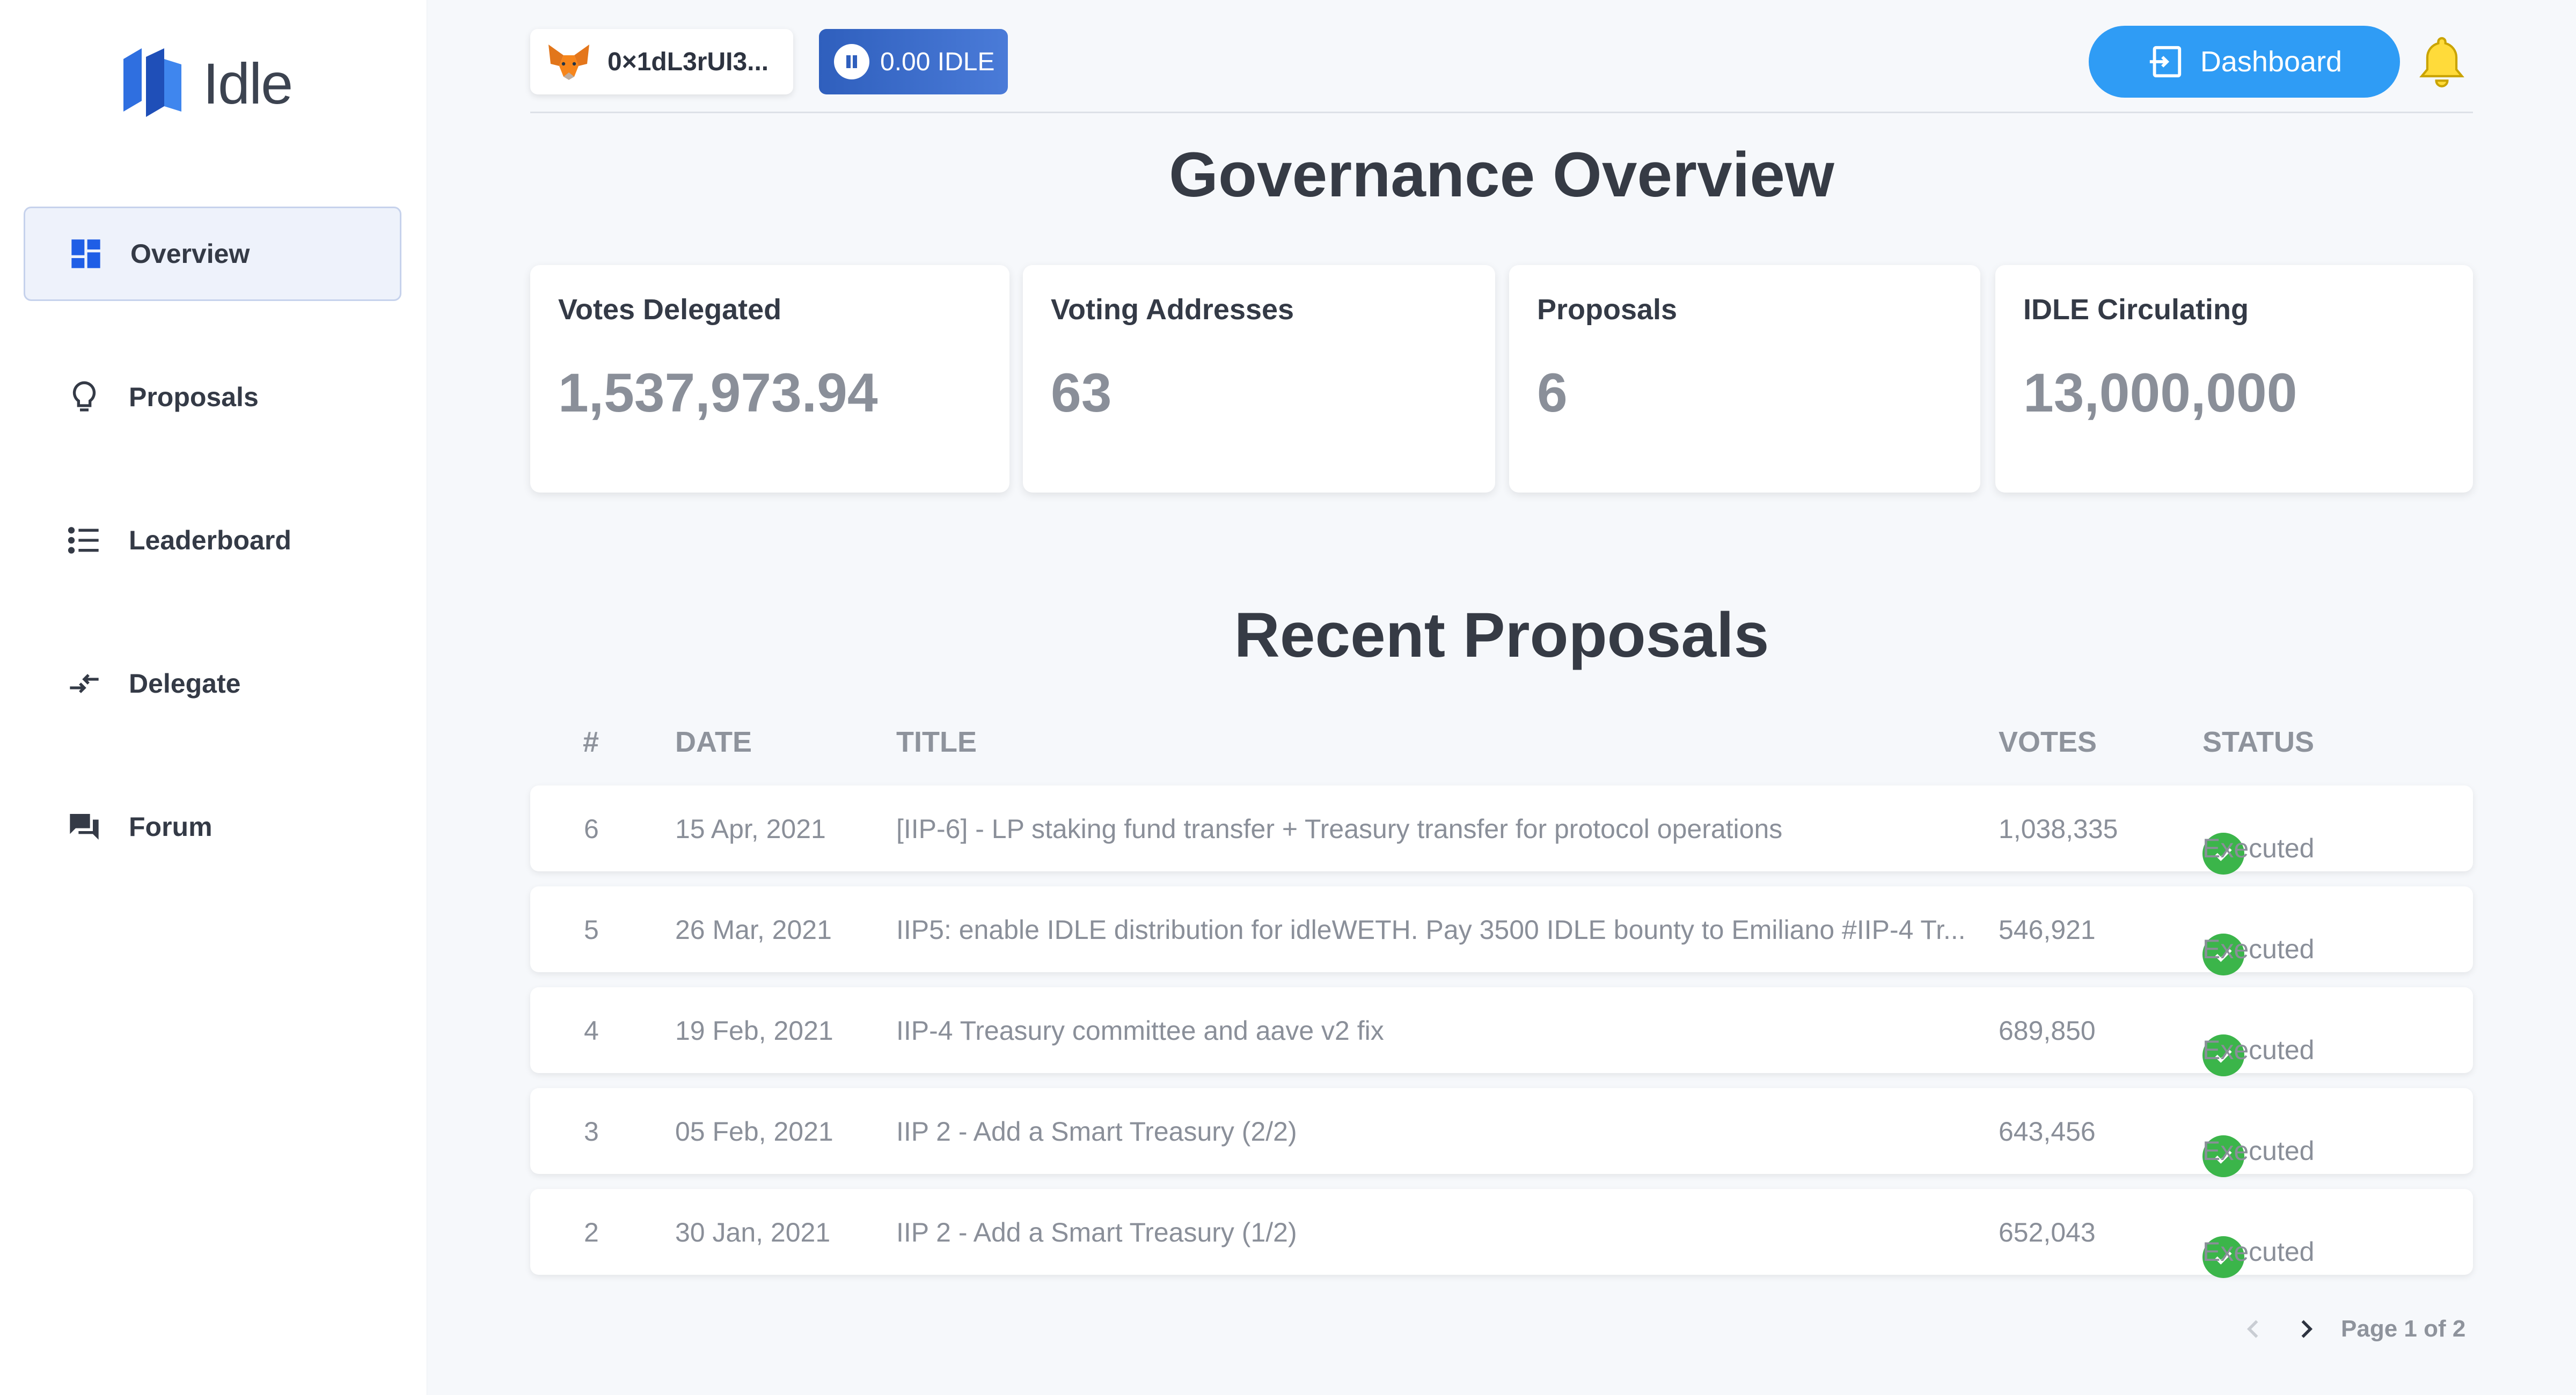 This screenshot has width=2576, height=1395. What do you see at coordinates (670, 309) in the screenshot?
I see `stat-label: Votes Delegated` at bounding box center [670, 309].